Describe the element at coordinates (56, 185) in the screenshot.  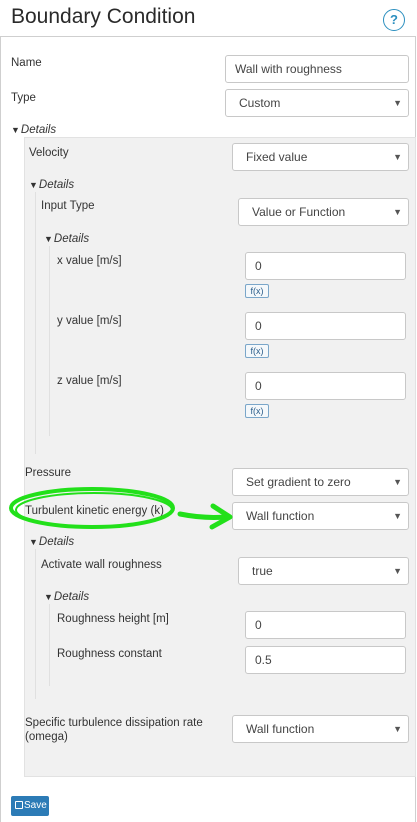
I see `velocity-details-label: Details` at that location.